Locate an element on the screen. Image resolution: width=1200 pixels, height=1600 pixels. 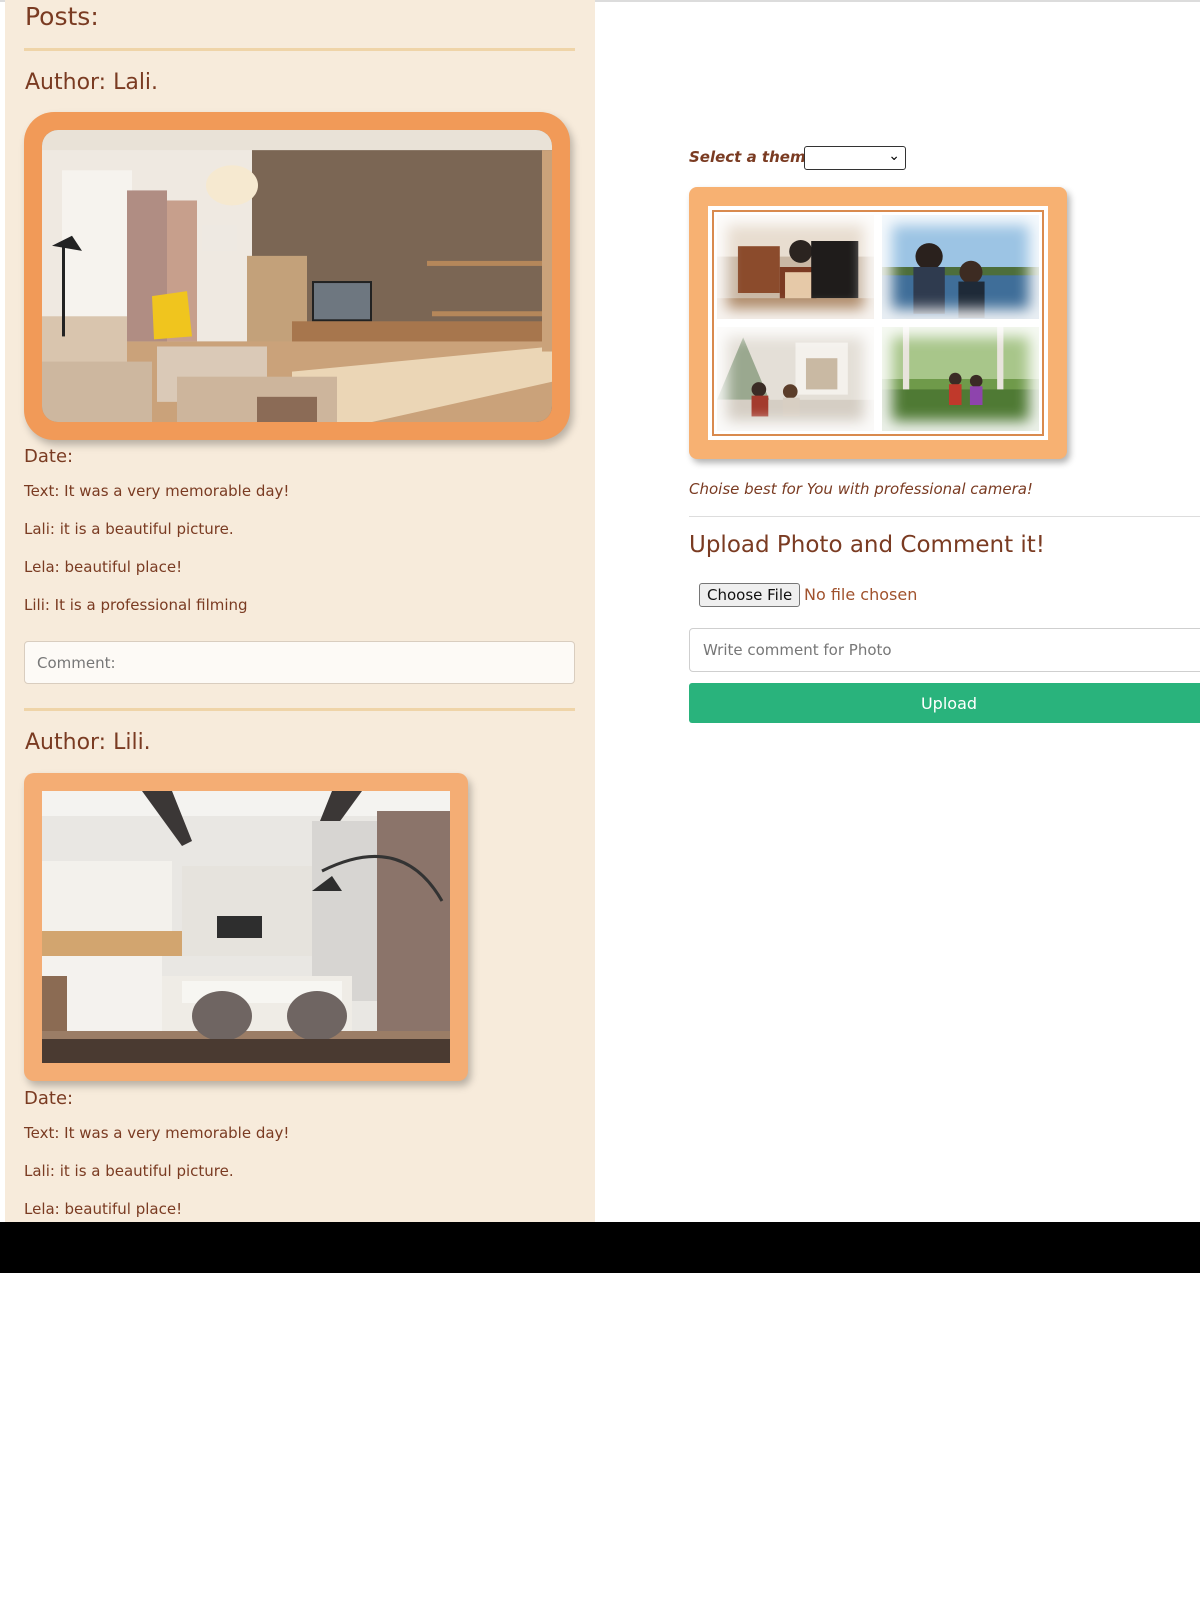
upload-button: Upload is located at coordinates (944, 703).